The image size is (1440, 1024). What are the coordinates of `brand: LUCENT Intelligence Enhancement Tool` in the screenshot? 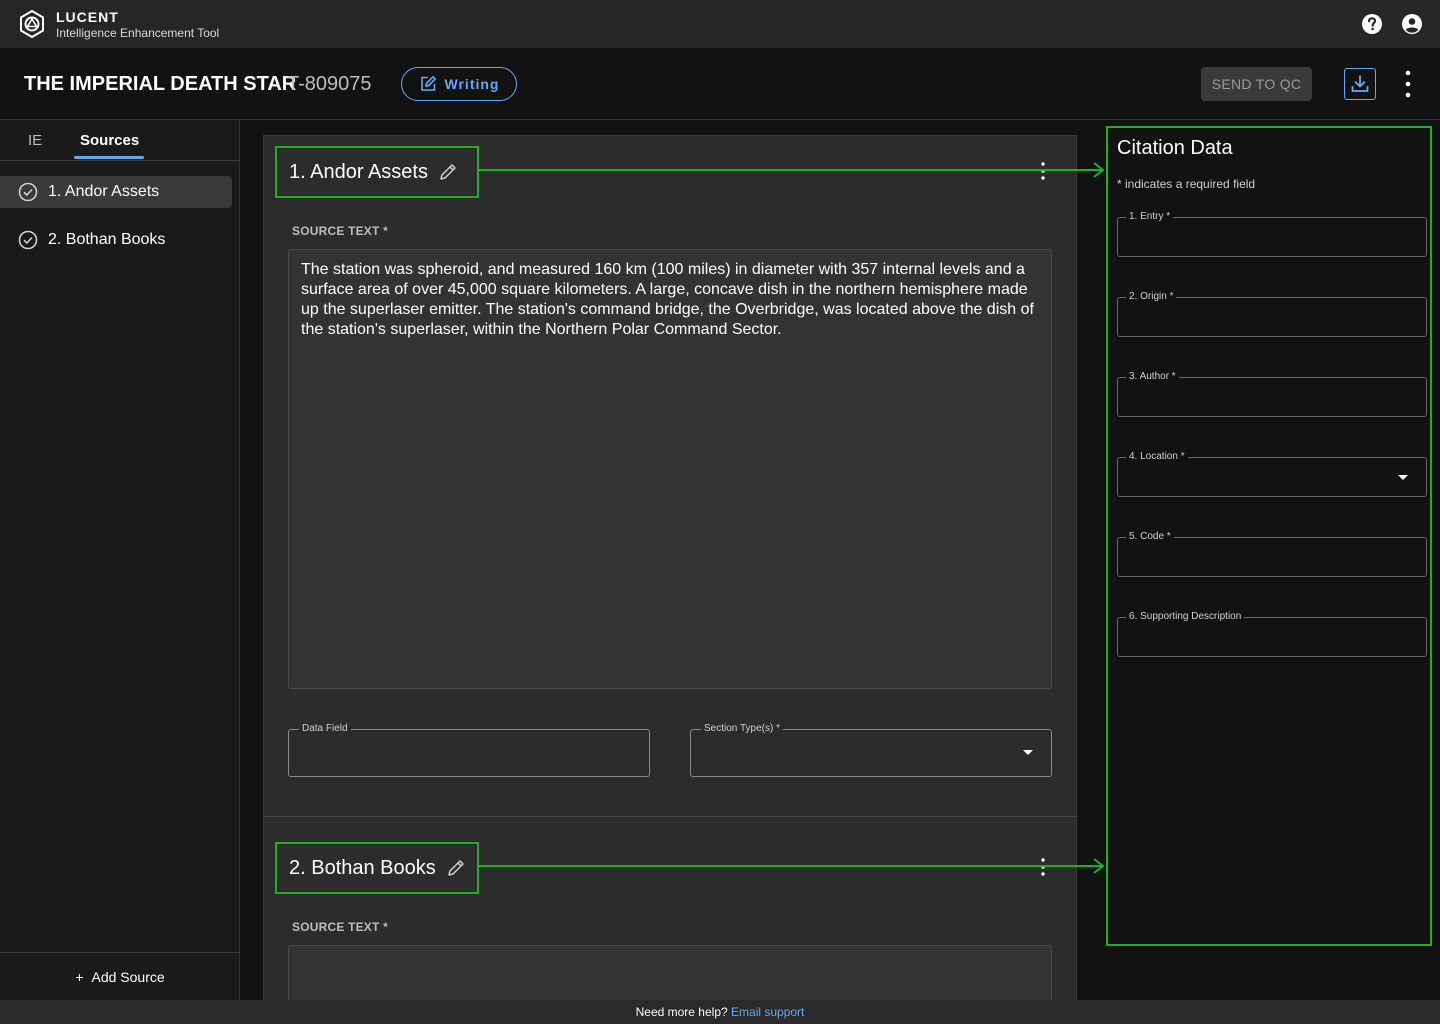 It's located at (137, 25).